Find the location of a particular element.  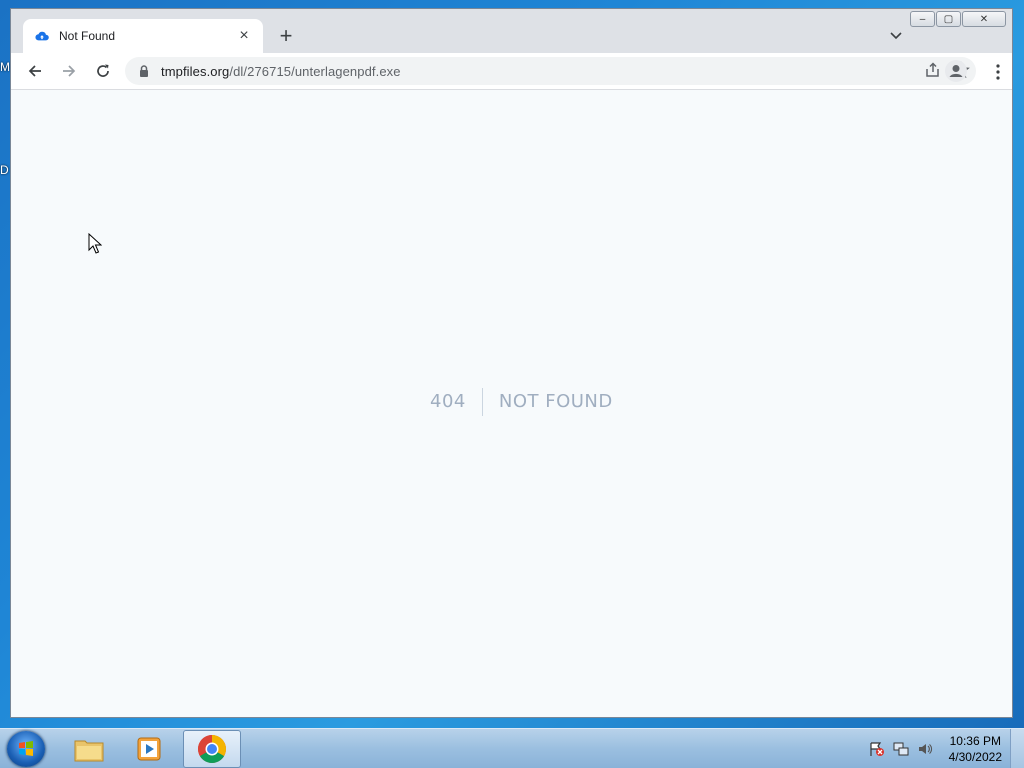

arrow-left-icon is located at coordinates (34, 71).